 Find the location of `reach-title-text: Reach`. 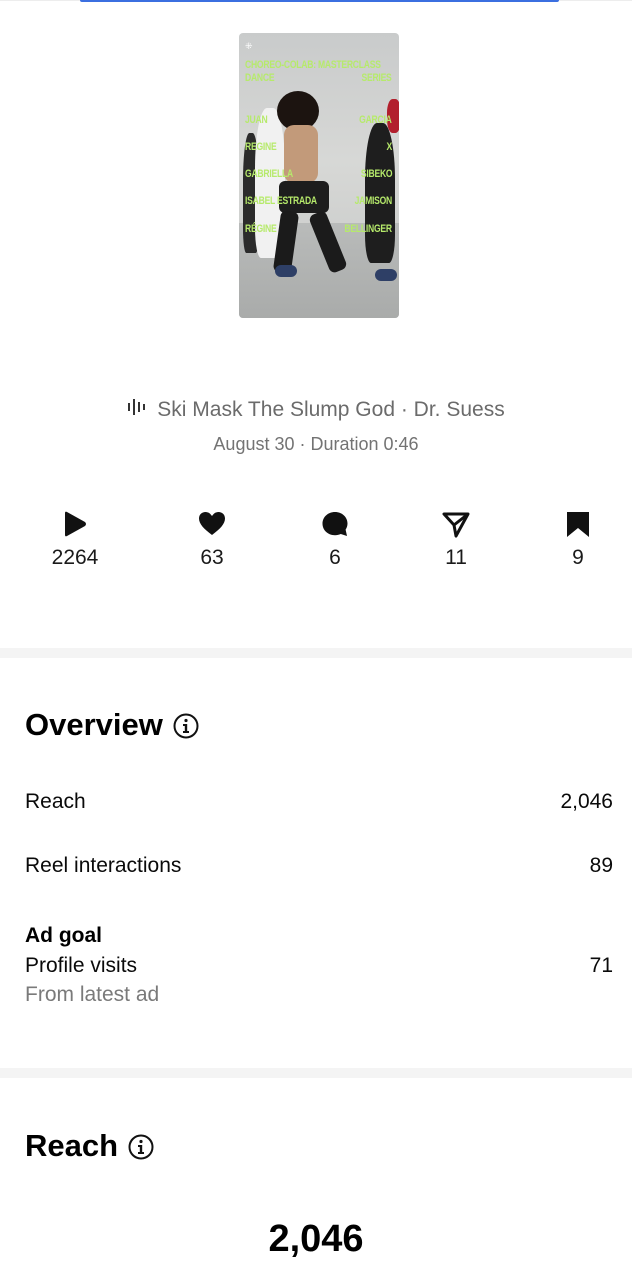

reach-title-text: Reach is located at coordinates (72, 1145).